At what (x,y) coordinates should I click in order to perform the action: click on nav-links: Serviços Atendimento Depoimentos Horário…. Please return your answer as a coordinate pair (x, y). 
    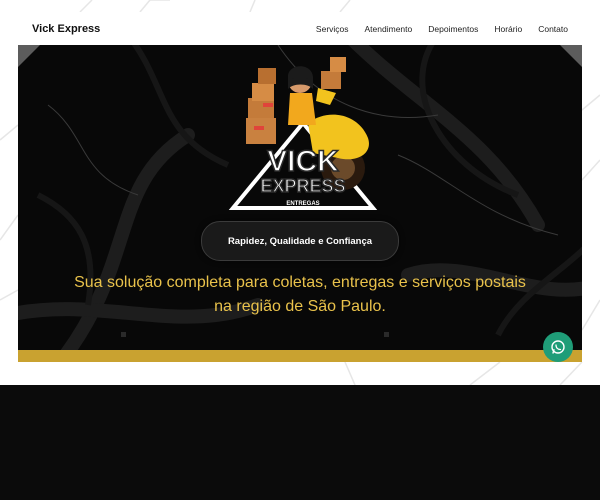
    Looking at the image, I should click on (449, 29).